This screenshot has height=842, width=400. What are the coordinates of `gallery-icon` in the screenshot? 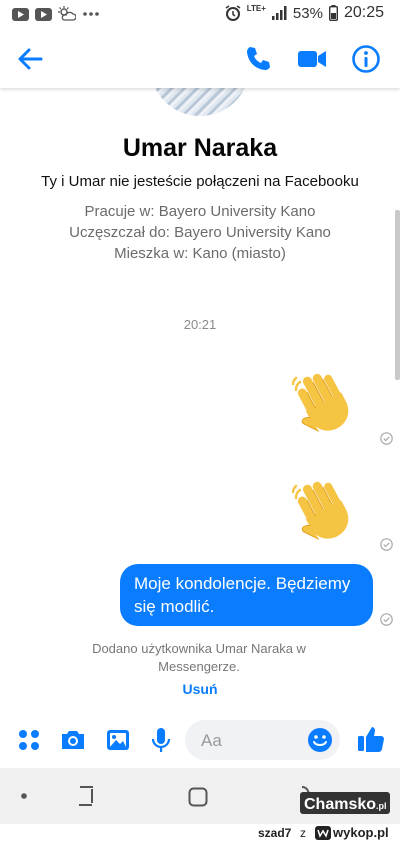 It's located at (118, 740).